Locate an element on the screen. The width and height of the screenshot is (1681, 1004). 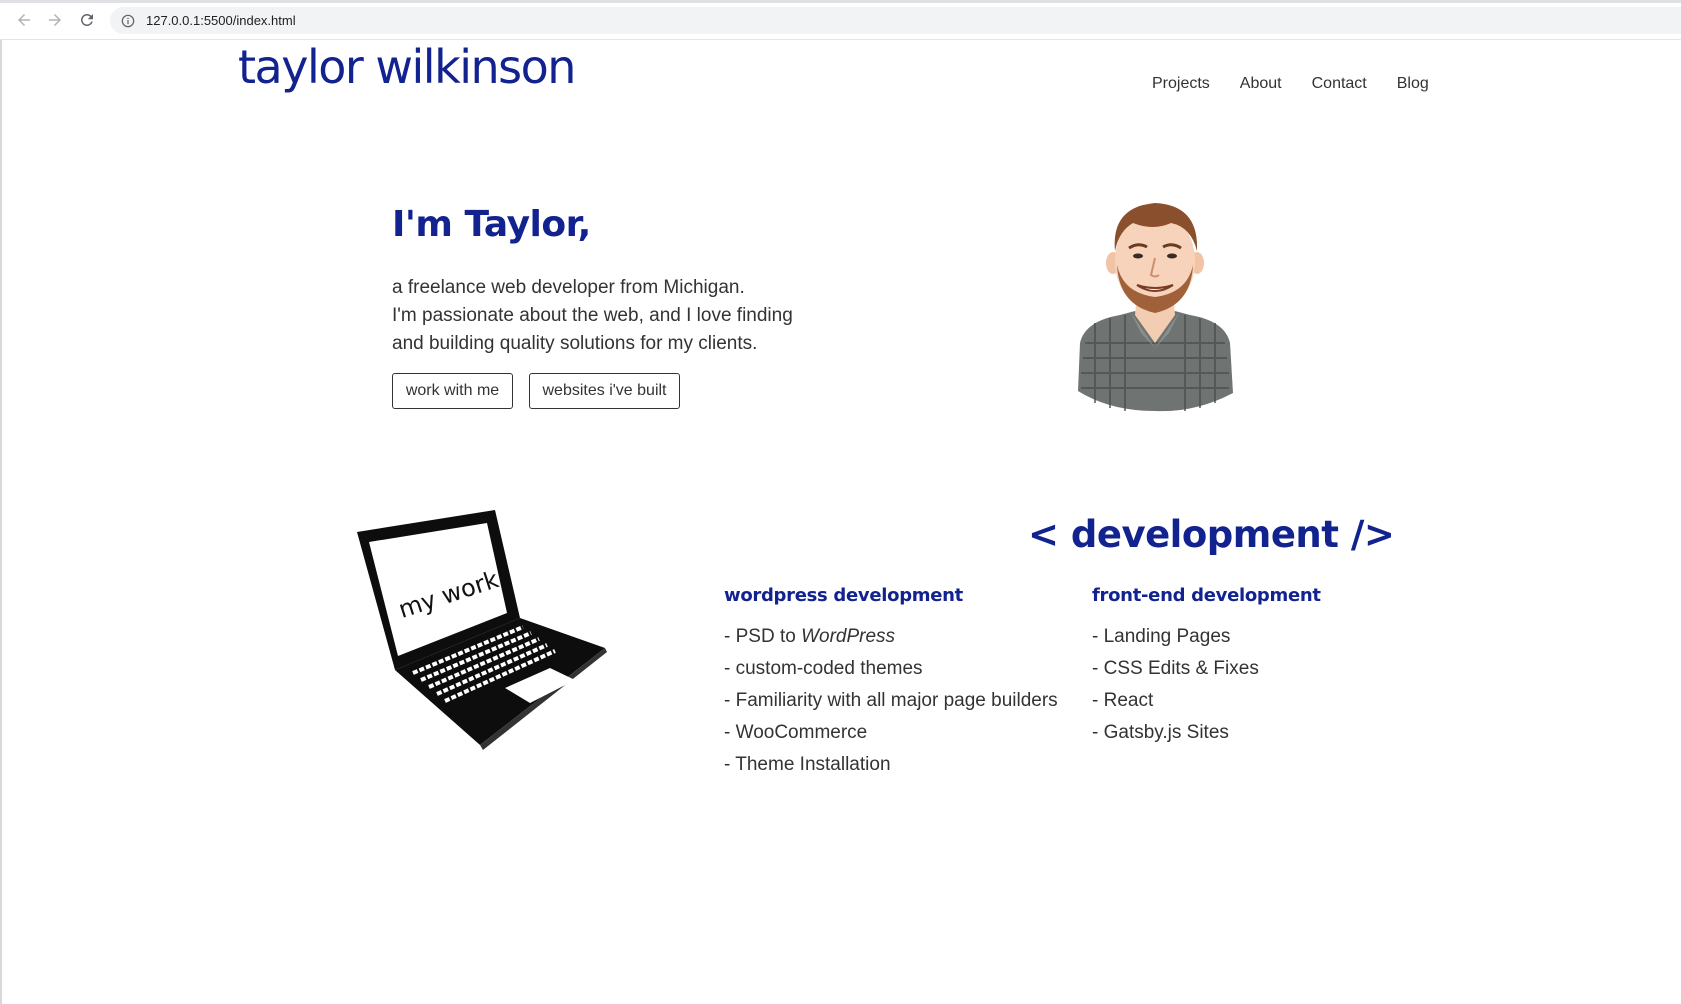
list-item-text: - Landing Pages is located at coordinates (1161, 636).